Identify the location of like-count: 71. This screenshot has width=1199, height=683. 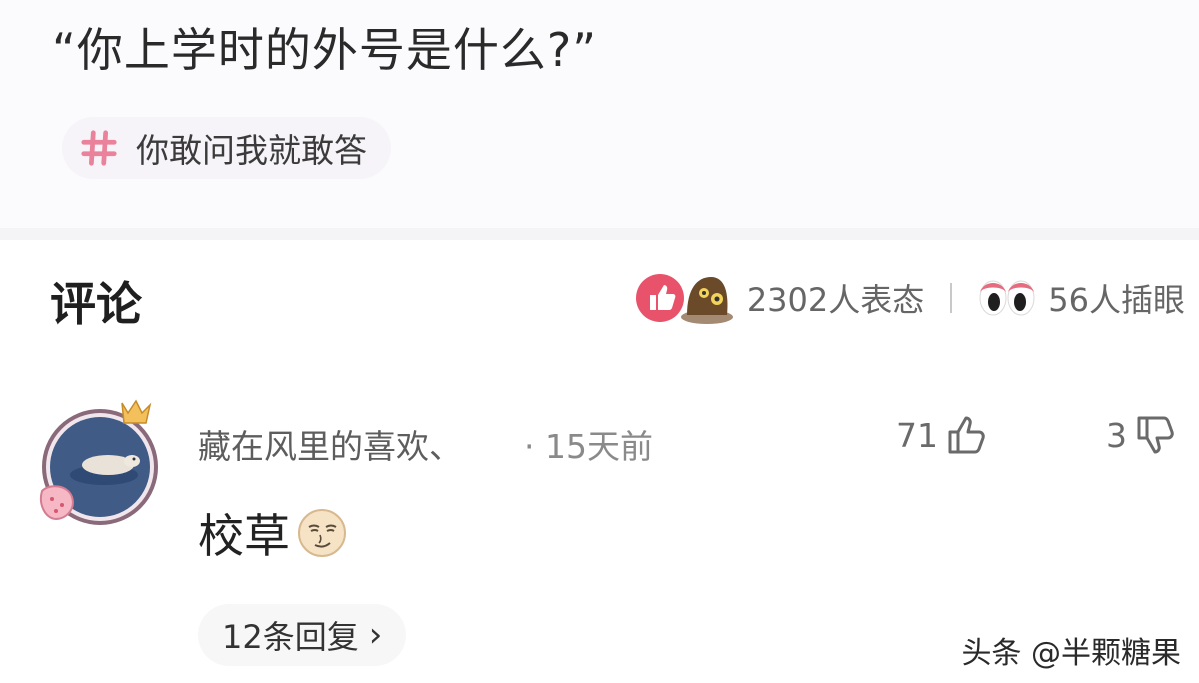
(917, 435).